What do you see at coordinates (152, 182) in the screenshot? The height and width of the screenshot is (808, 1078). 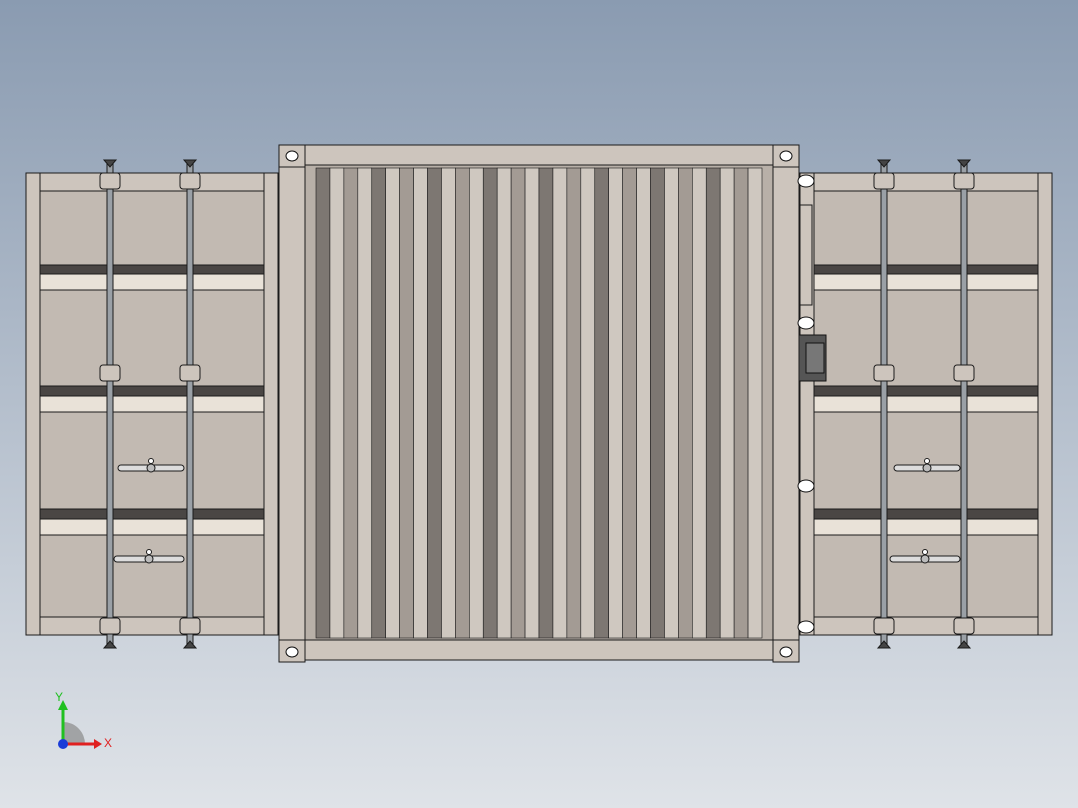 I see `left-door-top-rail` at bounding box center [152, 182].